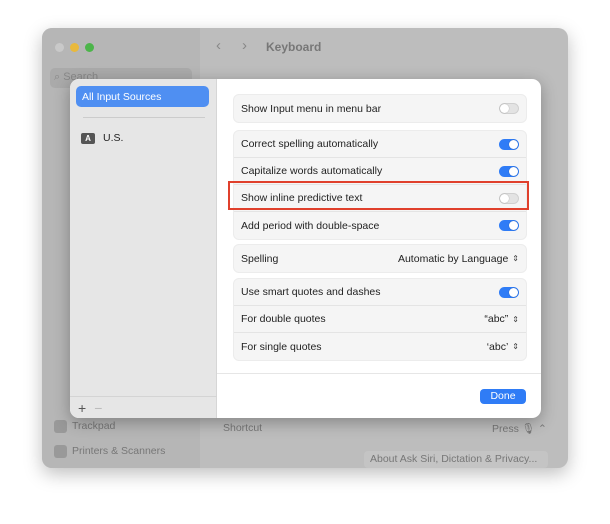  What do you see at coordinates (244, 45) in the screenshot?
I see `forward-icon: ›` at bounding box center [244, 45].